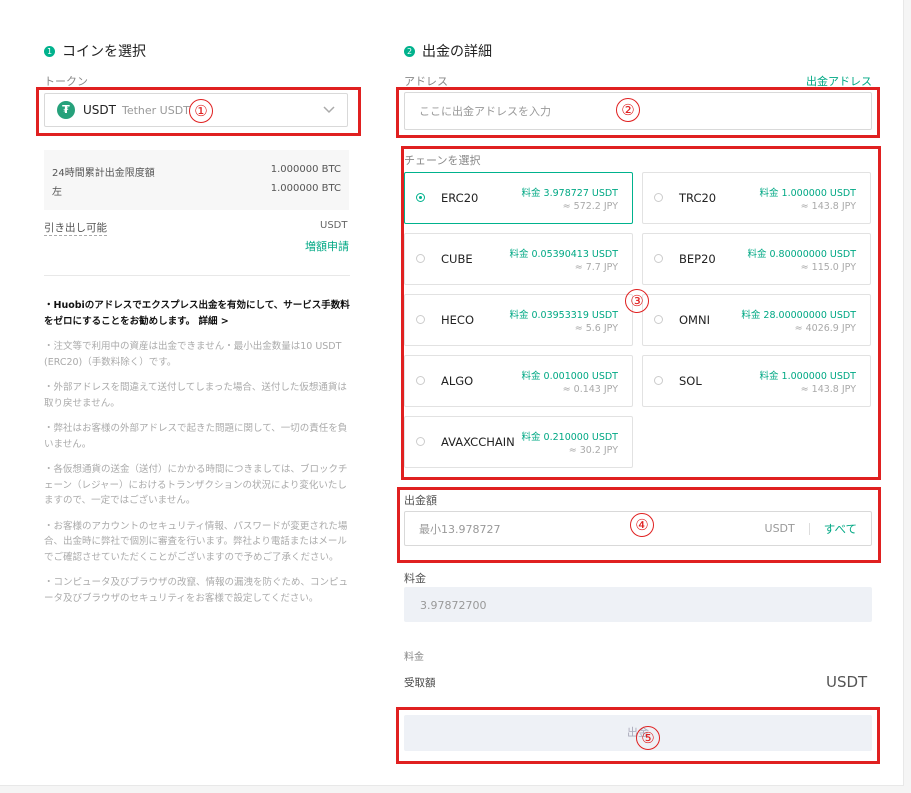 The height and width of the screenshot is (793, 911). Describe the element at coordinates (847, 682) in the screenshot. I see `receive-unit: USDT` at that location.